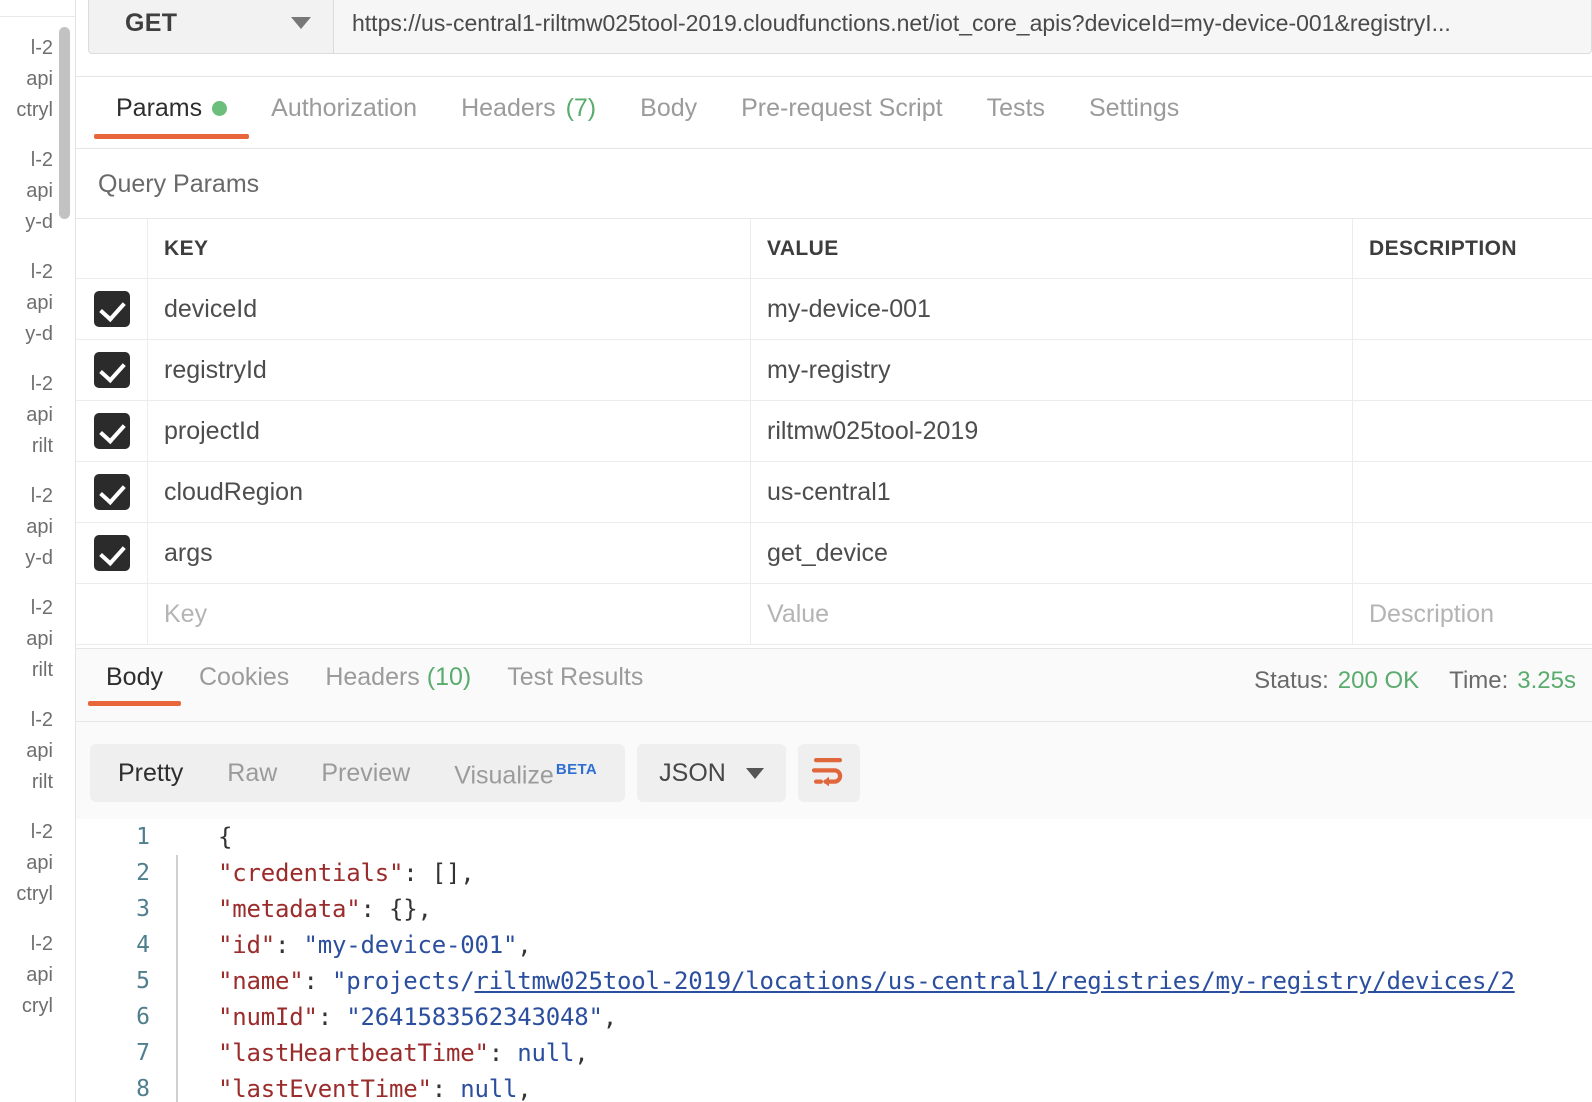  I want to click on param-value-cell: riltmw025tool-2019, so click(1052, 431).